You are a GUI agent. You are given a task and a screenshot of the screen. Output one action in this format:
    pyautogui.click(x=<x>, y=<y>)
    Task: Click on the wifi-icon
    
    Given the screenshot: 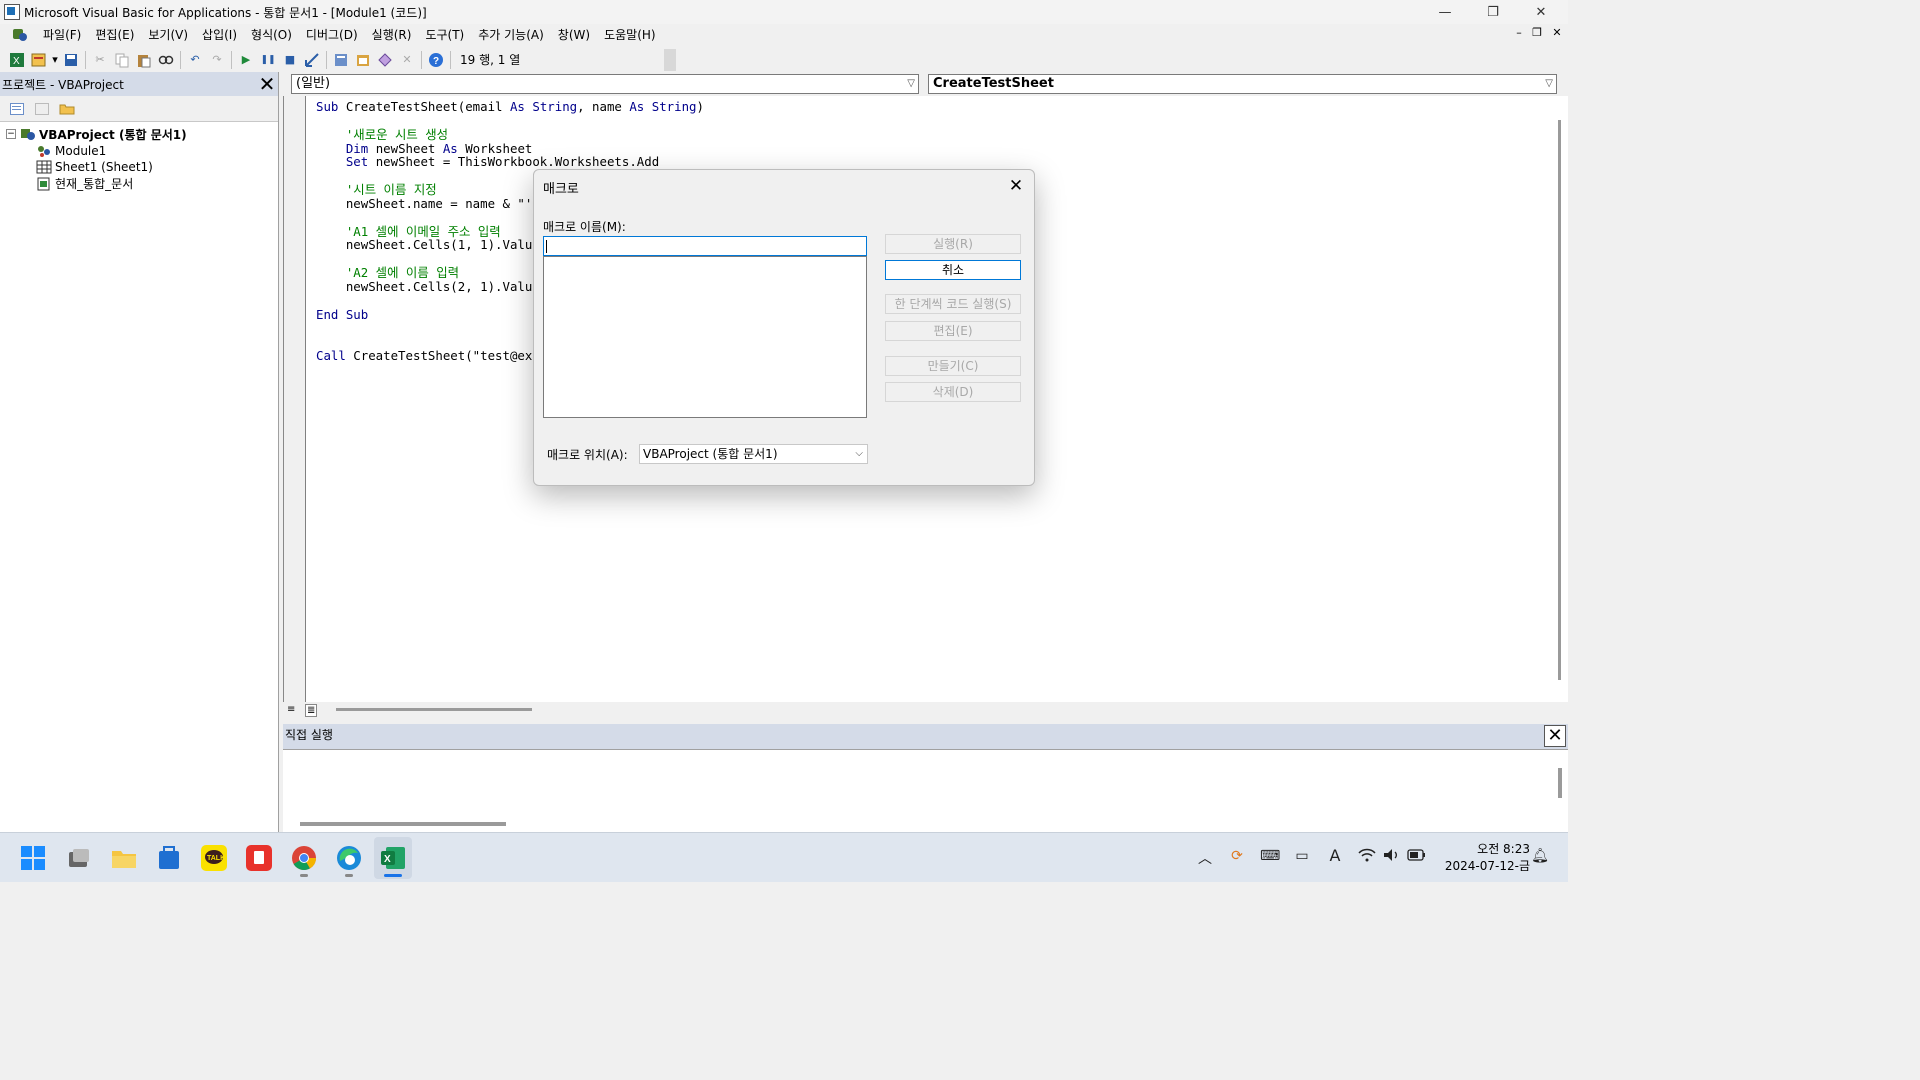 What is the action you would take?
    pyautogui.click(x=1367, y=857)
    